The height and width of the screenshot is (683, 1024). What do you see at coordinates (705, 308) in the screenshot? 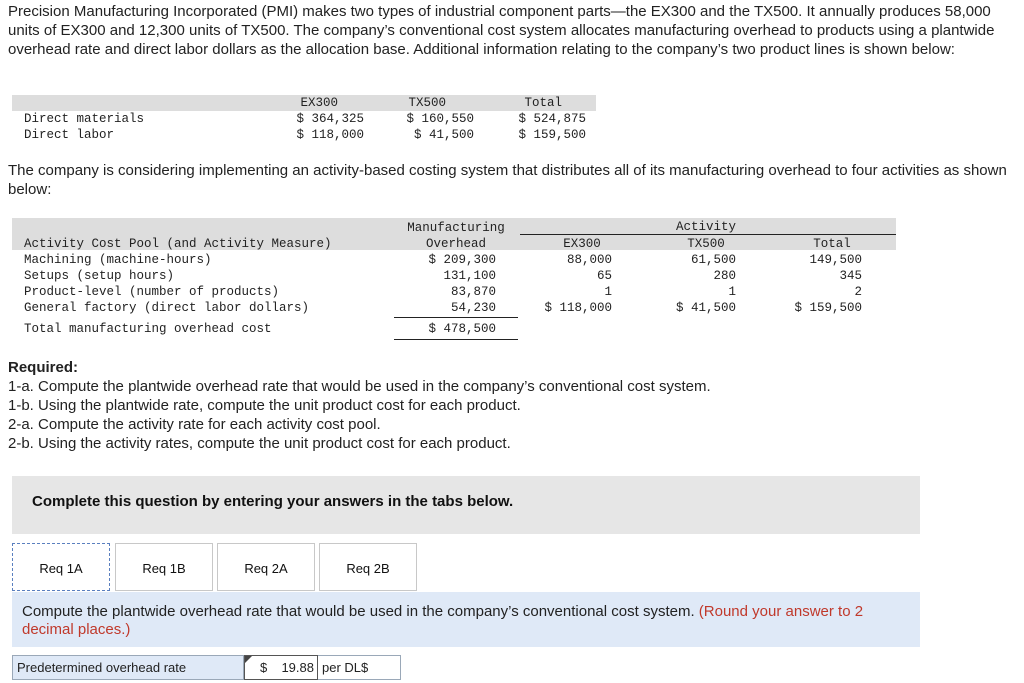
I see `tx-general-factory: $ 41,500` at bounding box center [705, 308].